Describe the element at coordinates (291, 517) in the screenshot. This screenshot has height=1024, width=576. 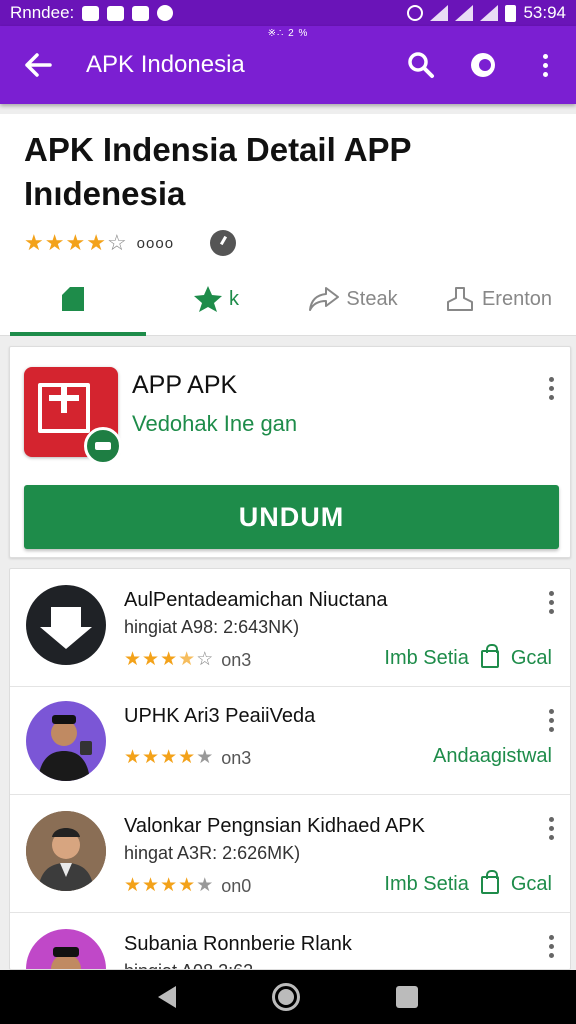
I see `install-button: UNDUM` at that location.